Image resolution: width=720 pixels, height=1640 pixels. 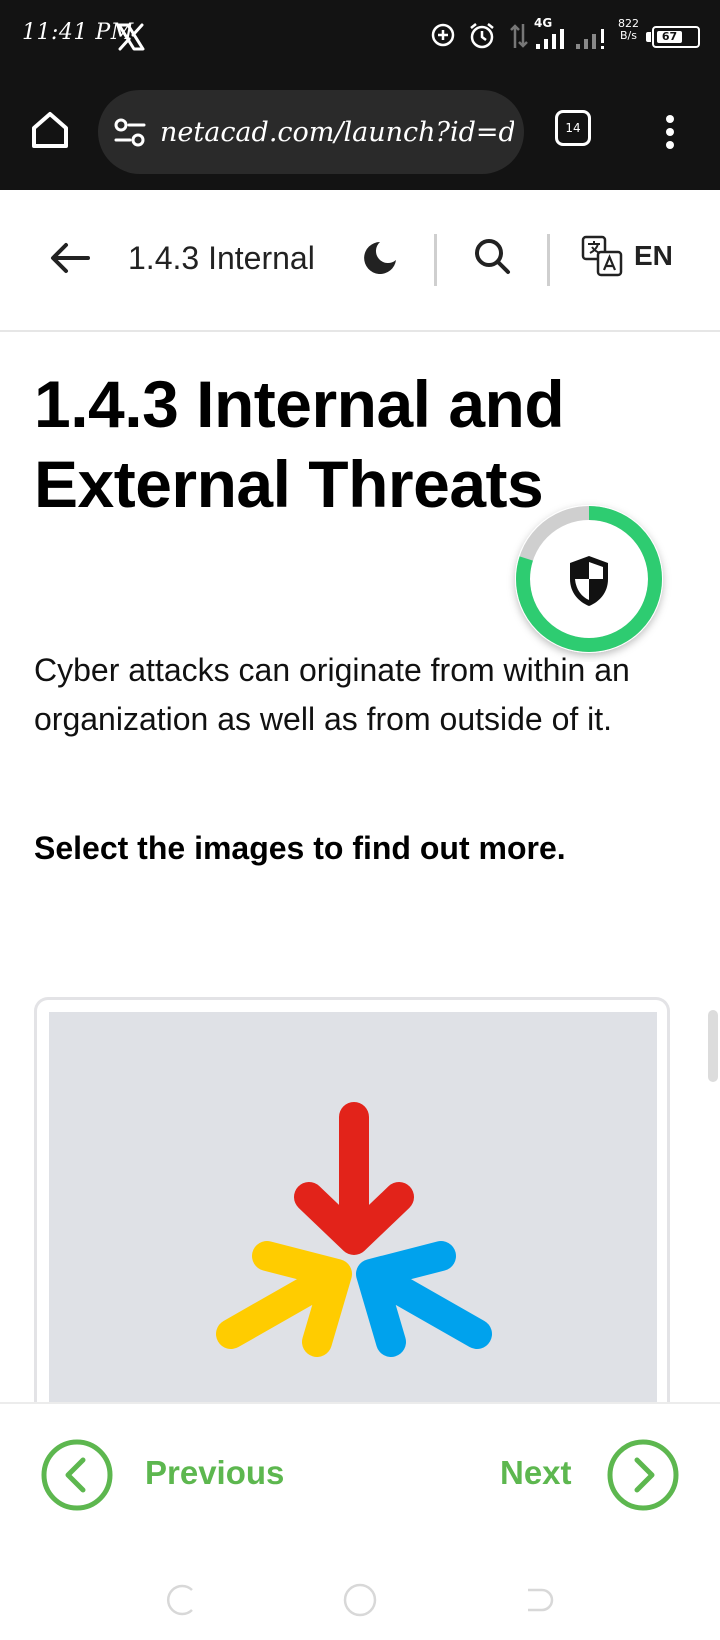 I want to click on converging-arrows-icon, so click(x=354, y=1229).